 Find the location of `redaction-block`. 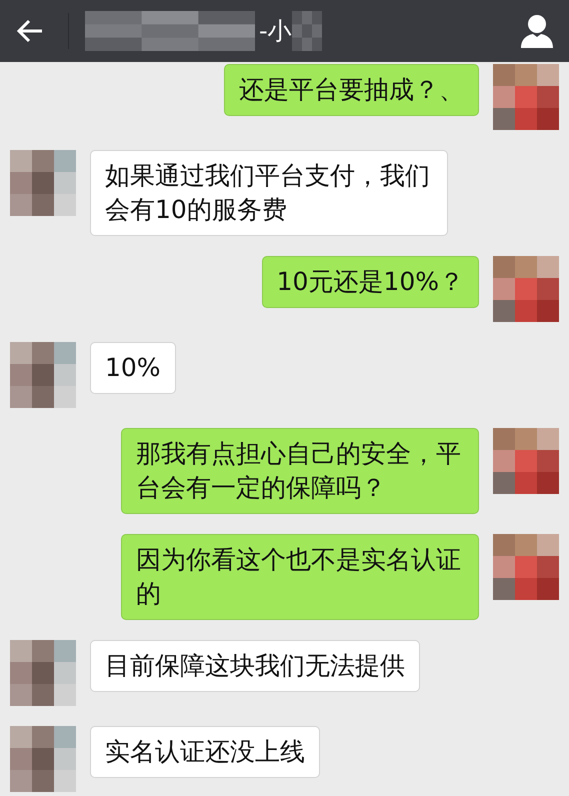

redaction-block is located at coordinates (307, 31).